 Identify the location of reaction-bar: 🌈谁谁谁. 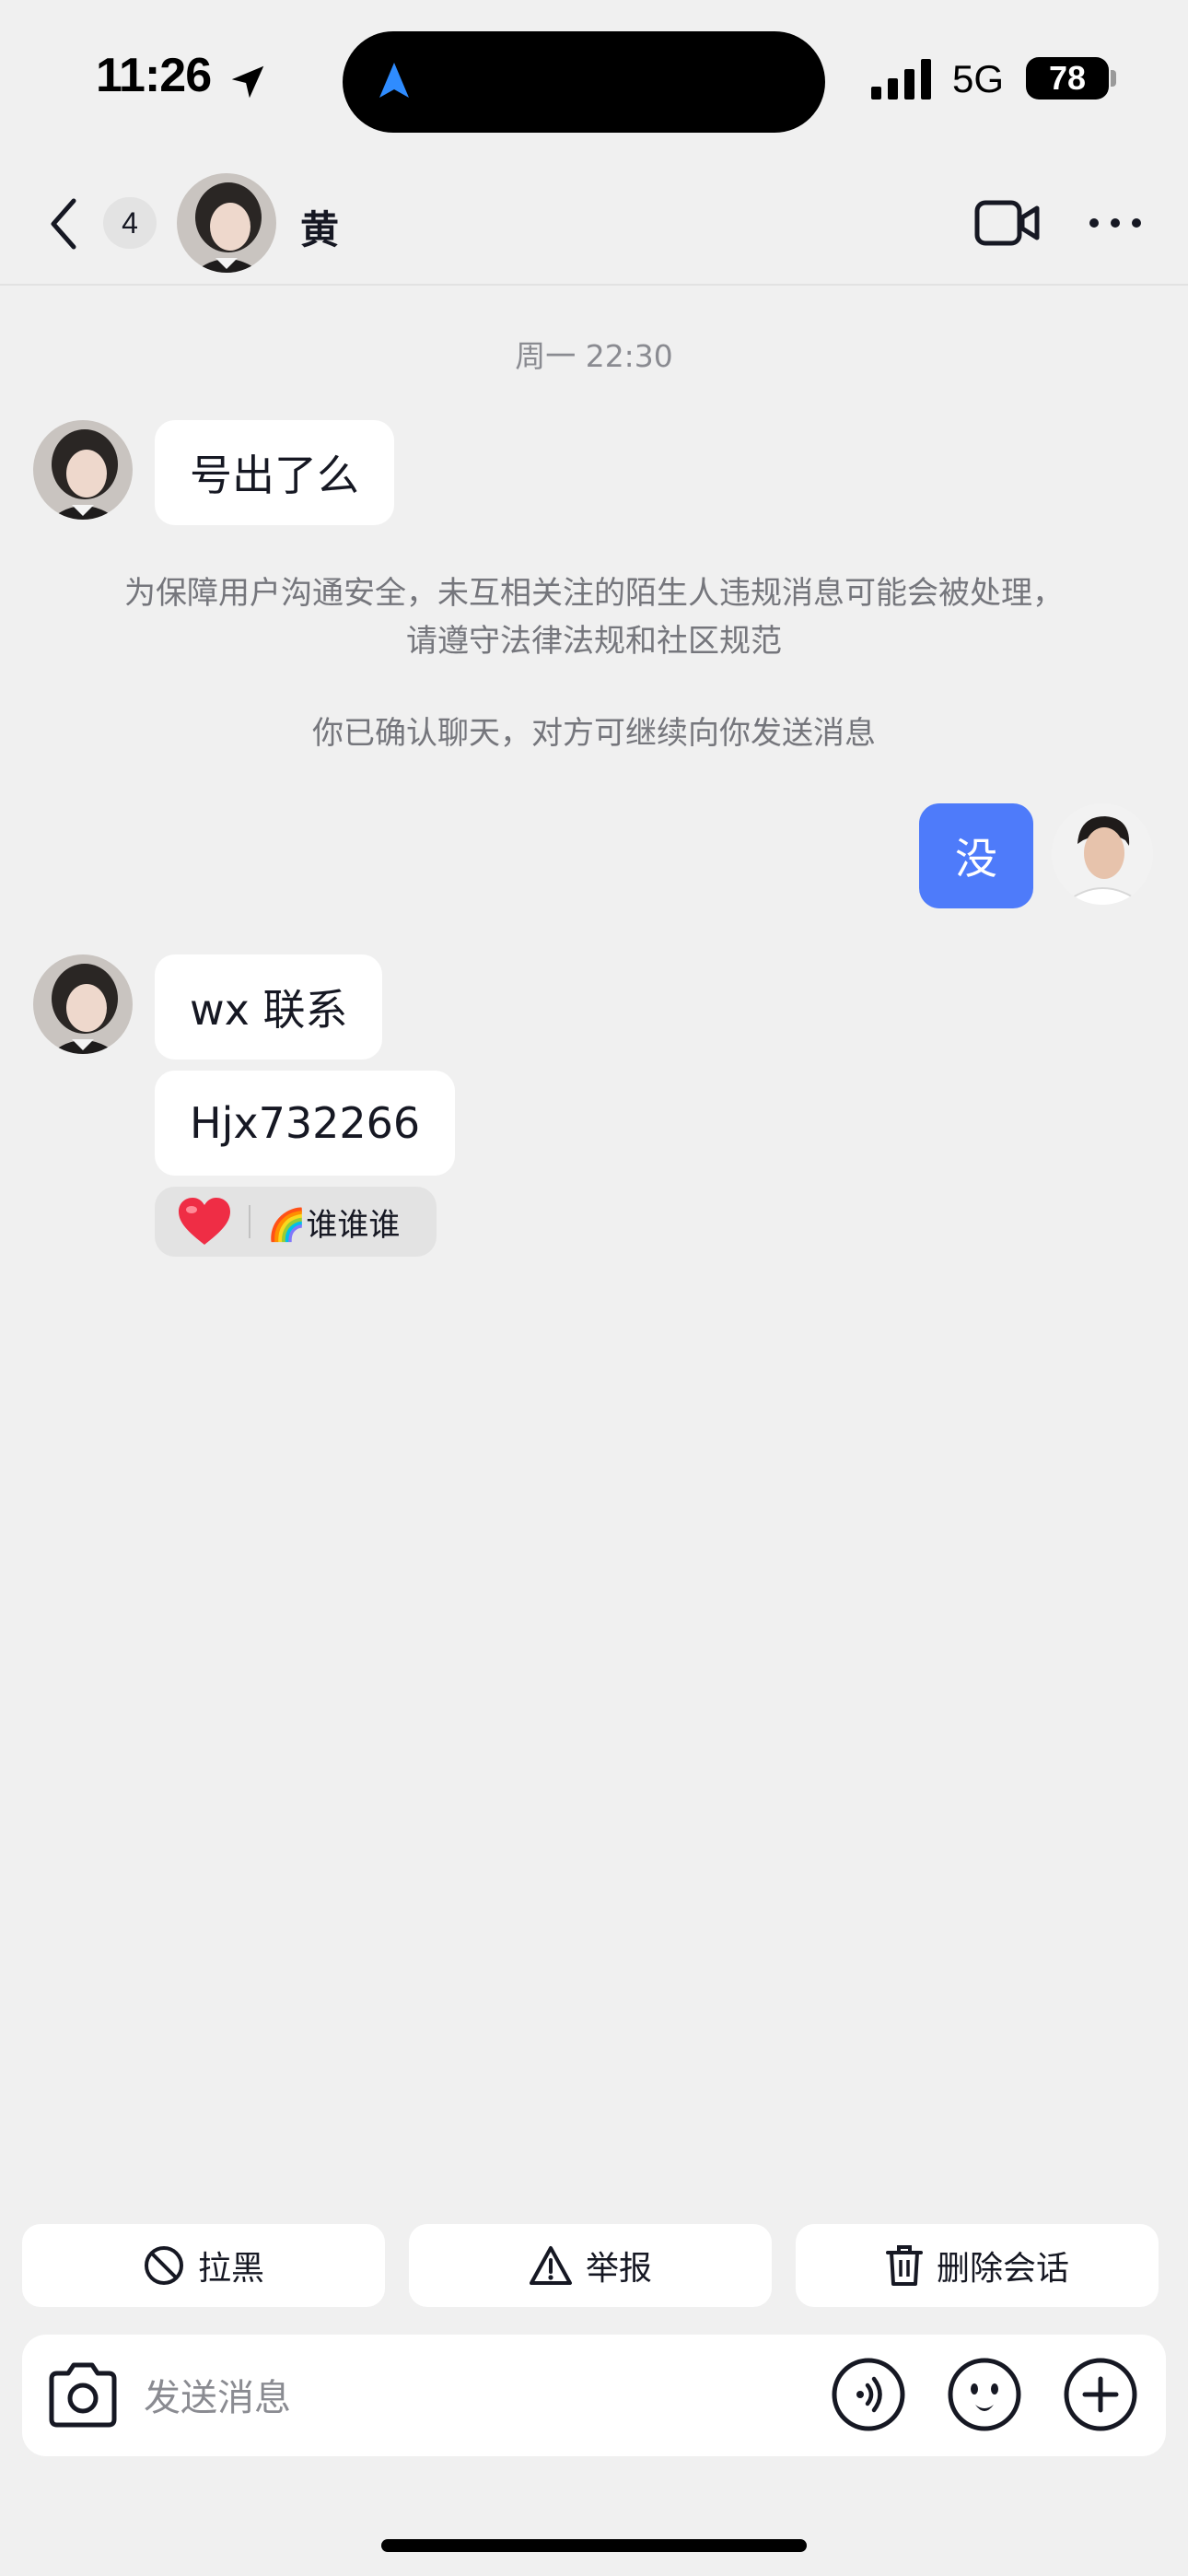
(296, 1222).